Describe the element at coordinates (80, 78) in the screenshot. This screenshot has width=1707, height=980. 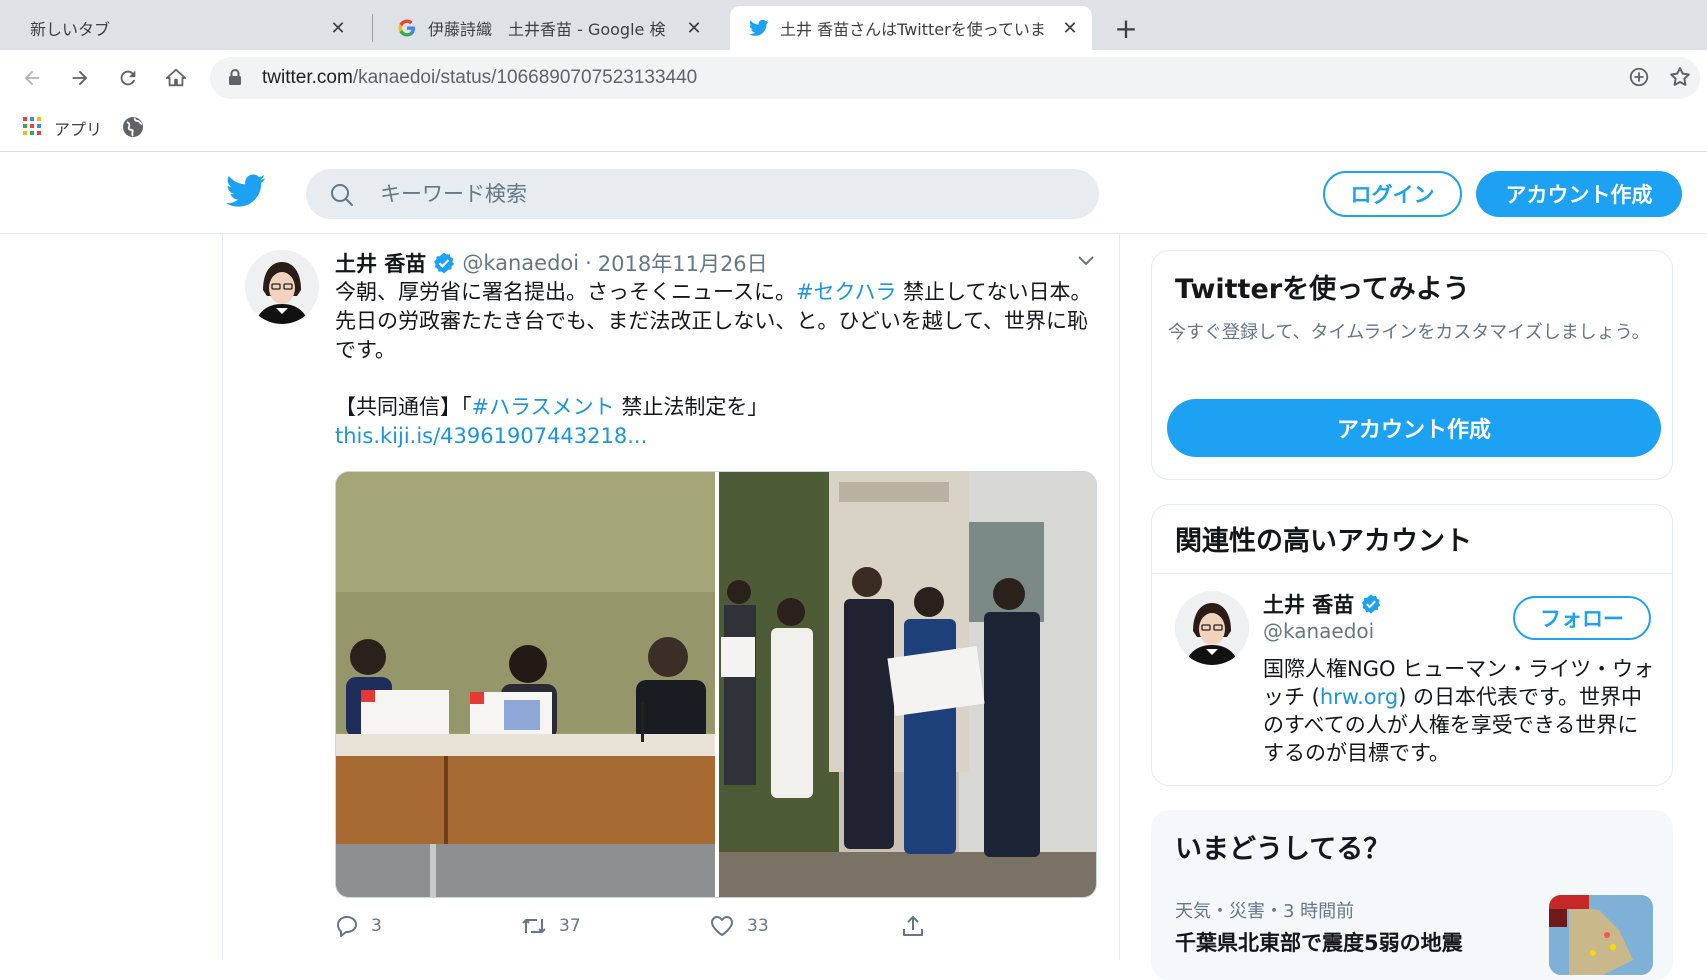
I see `forward-arrow-icon` at that location.